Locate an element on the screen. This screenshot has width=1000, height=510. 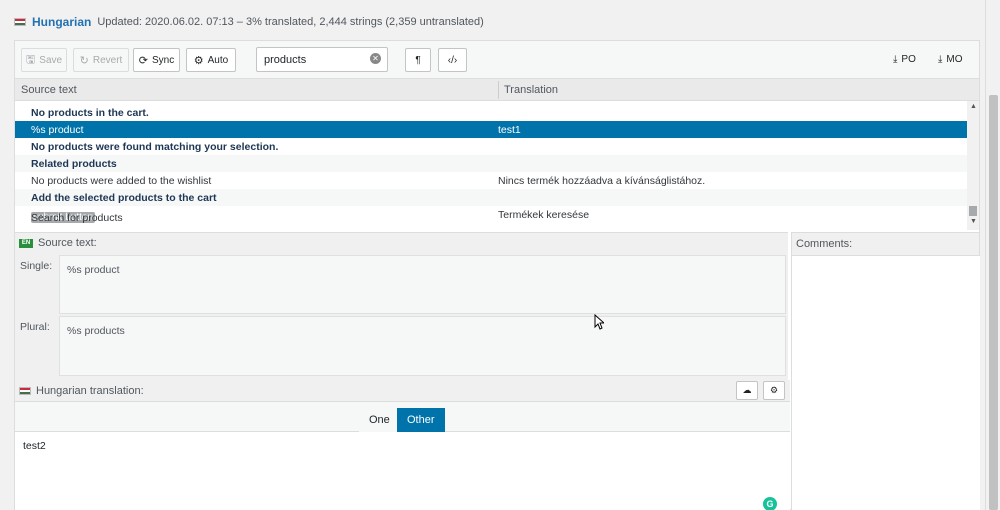
top-strip is located at coordinates (500, 4).